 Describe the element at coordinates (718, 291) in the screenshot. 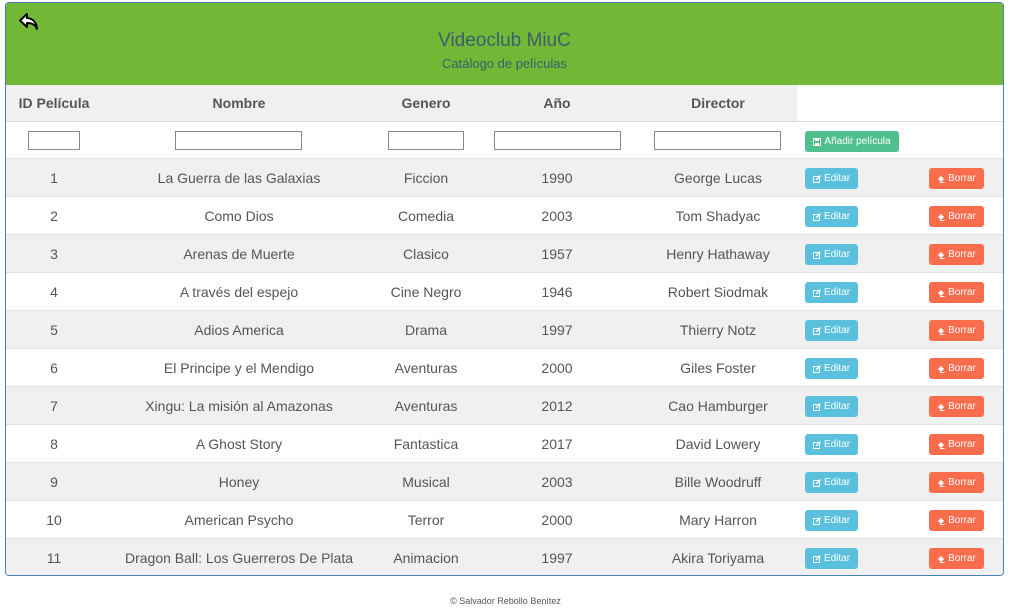

I see `cell-director: Robert Siodmak` at that location.